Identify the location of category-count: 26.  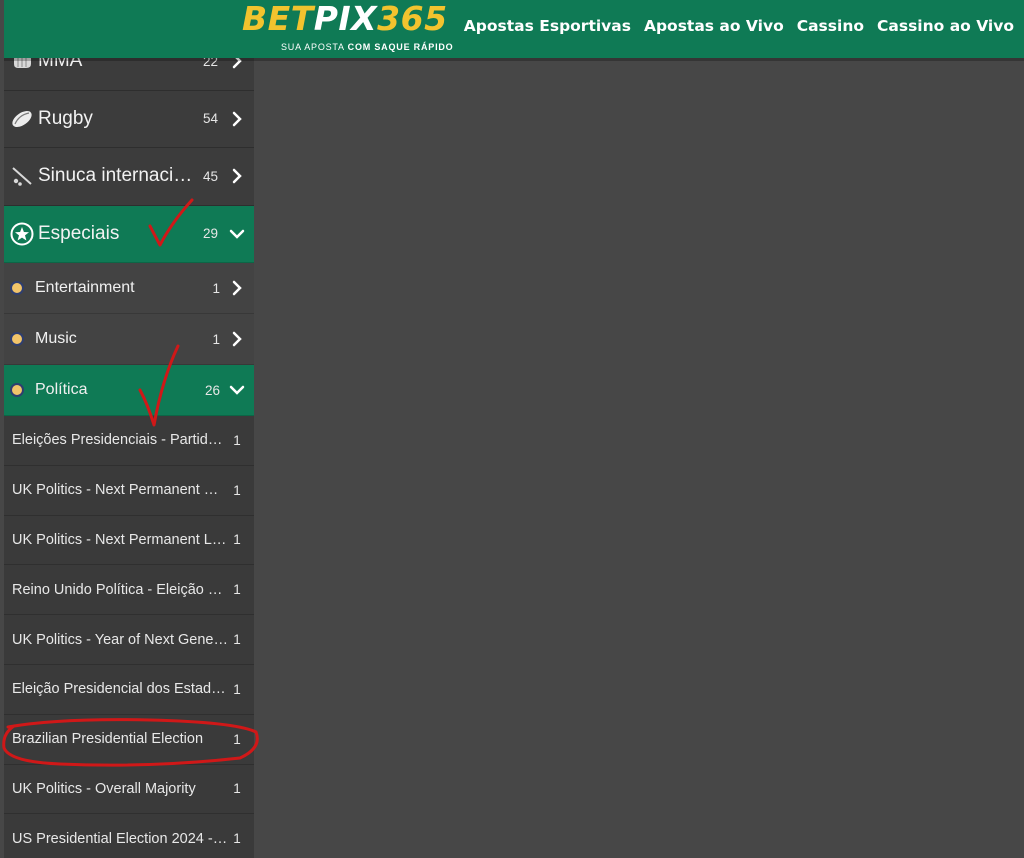
(212, 390).